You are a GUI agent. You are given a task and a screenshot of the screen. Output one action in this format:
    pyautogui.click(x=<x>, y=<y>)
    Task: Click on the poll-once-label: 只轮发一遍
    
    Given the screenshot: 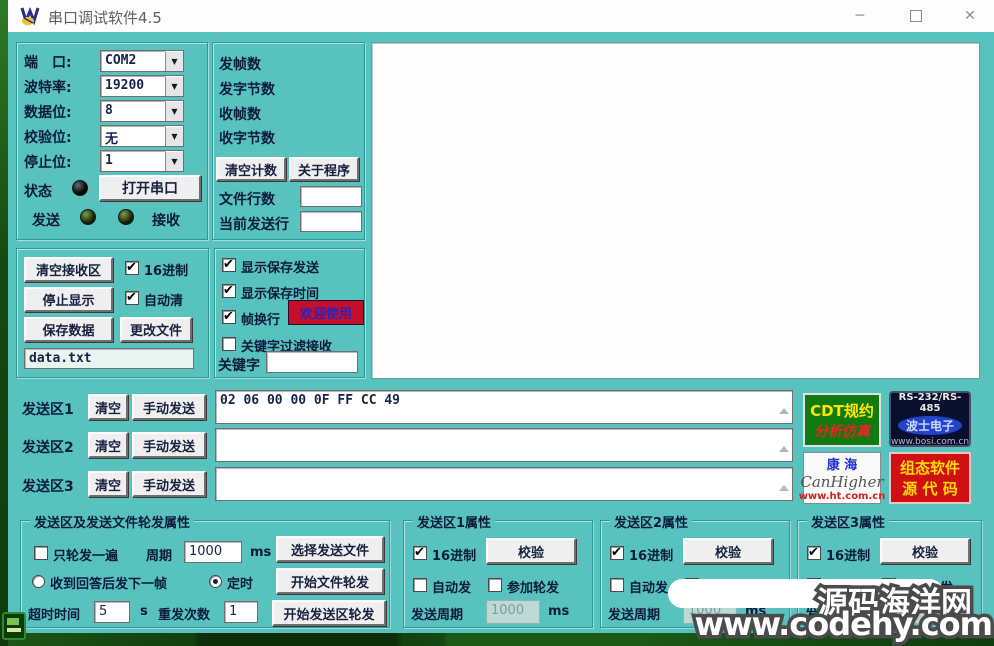 What is the action you would take?
    pyautogui.click(x=86, y=556)
    